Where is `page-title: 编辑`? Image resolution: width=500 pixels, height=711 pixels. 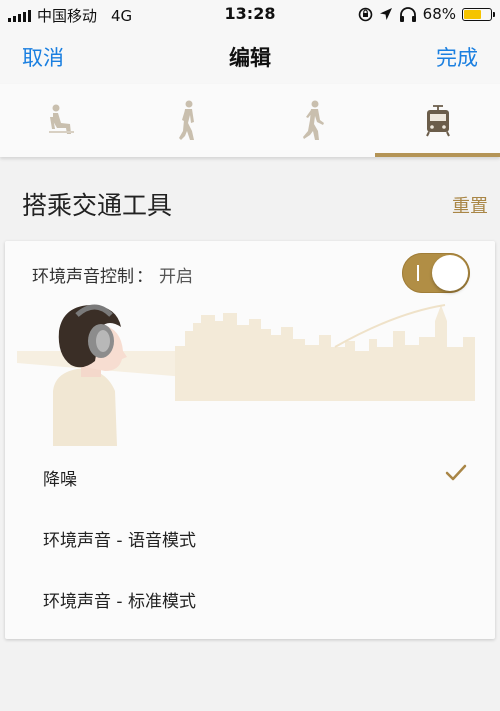
page-title: 编辑 is located at coordinates (250, 58).